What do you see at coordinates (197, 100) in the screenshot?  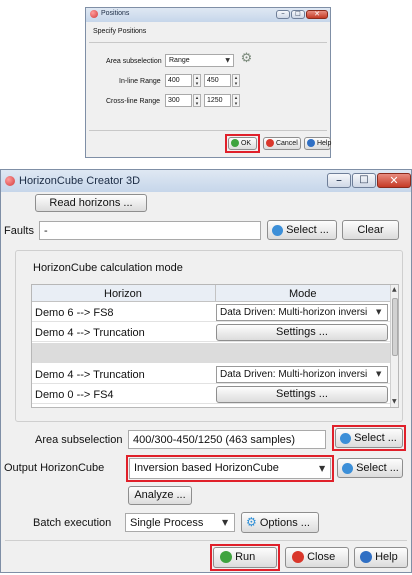 I see `crossline-from-spinner: ▴ ▾` at bounding box center [197, 100].